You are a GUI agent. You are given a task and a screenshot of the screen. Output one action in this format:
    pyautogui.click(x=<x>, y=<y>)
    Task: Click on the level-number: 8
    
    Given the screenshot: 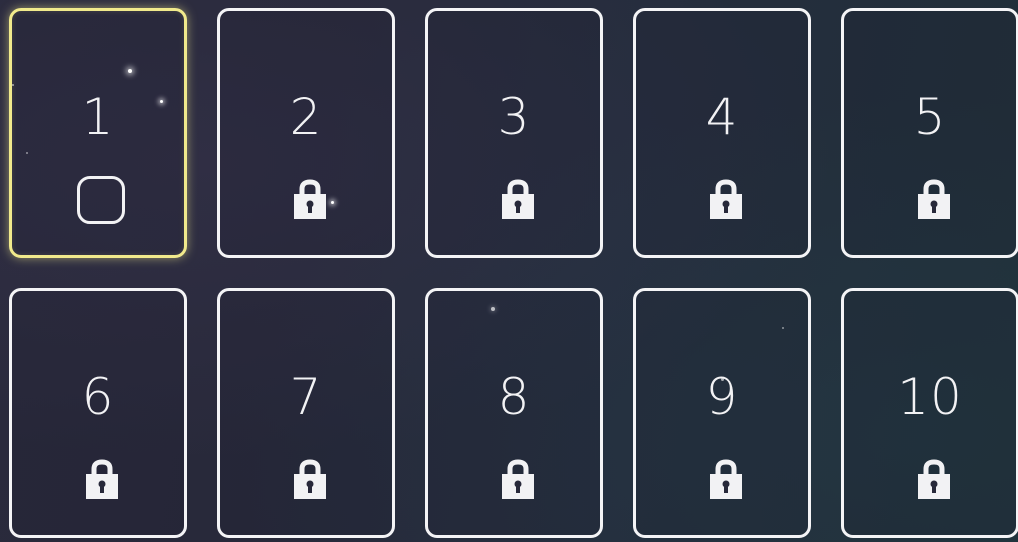 What is the action you would take?
    pyautogui.click(x=514, y=397)
    